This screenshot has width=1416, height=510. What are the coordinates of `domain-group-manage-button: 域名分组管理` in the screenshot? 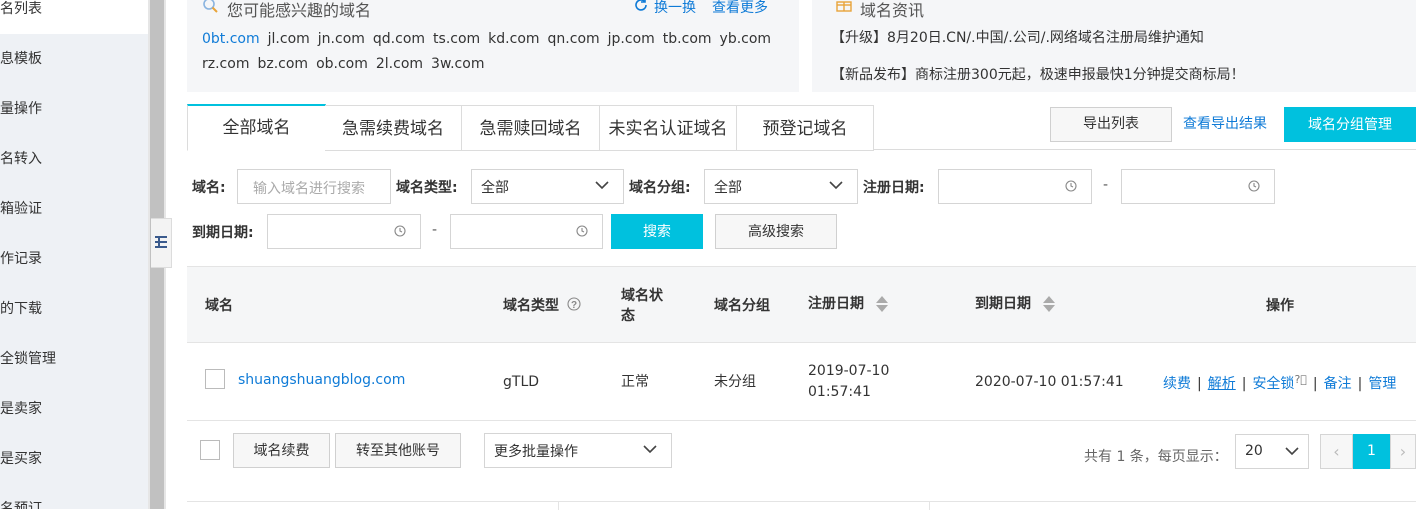 It's located at (1350, 124).